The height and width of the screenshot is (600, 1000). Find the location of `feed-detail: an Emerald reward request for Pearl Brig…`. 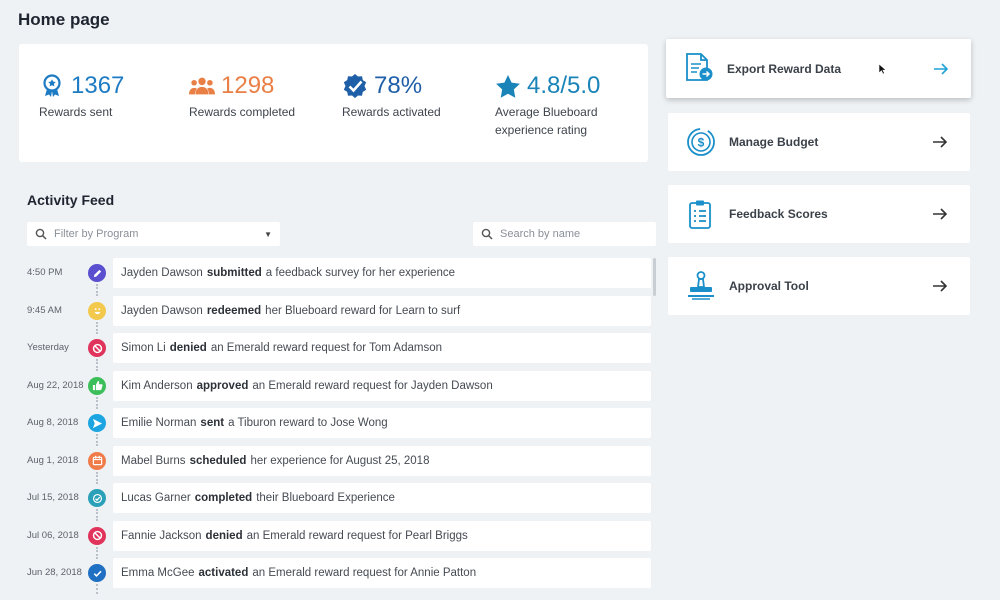

feed-detail: an Emerald reward request for Pearl Brig… is located at coordinates (357, 535).